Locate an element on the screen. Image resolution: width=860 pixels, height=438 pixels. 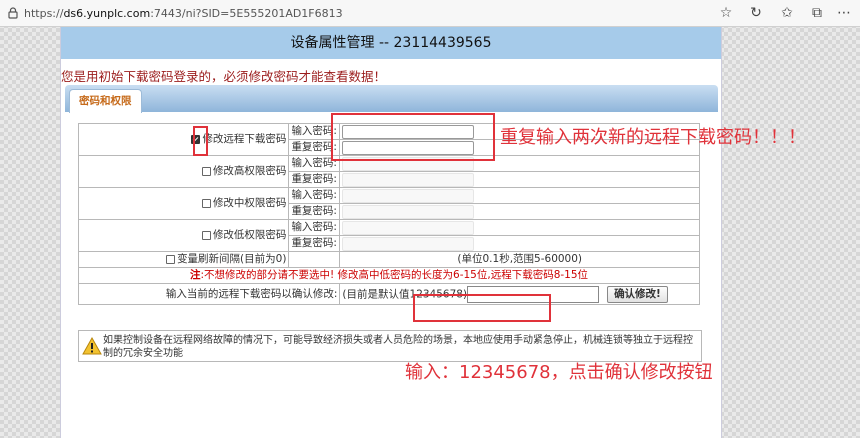
star-icon: ☆ is located at coordinates (726, 13).